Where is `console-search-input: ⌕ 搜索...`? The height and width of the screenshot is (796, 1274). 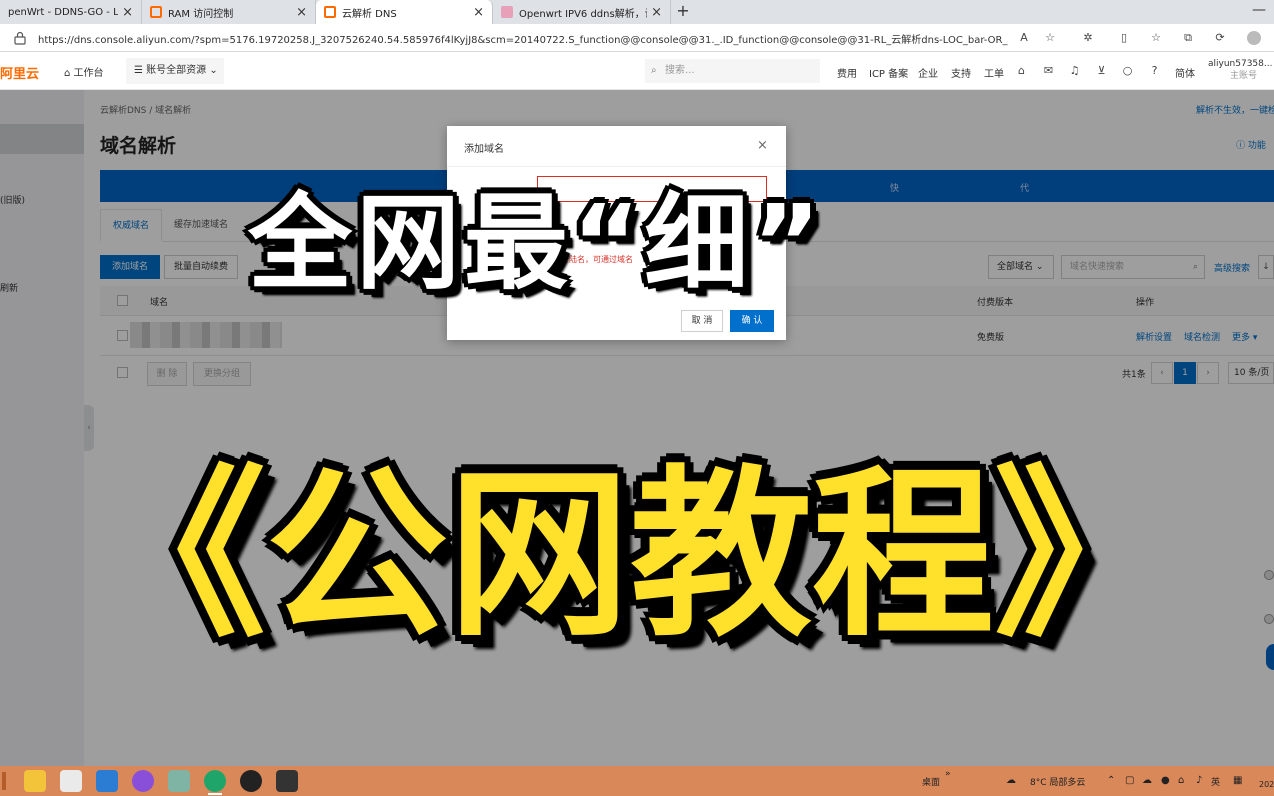
console-search-input: ⌕ 搜索... is located at coordinates (732, 71).